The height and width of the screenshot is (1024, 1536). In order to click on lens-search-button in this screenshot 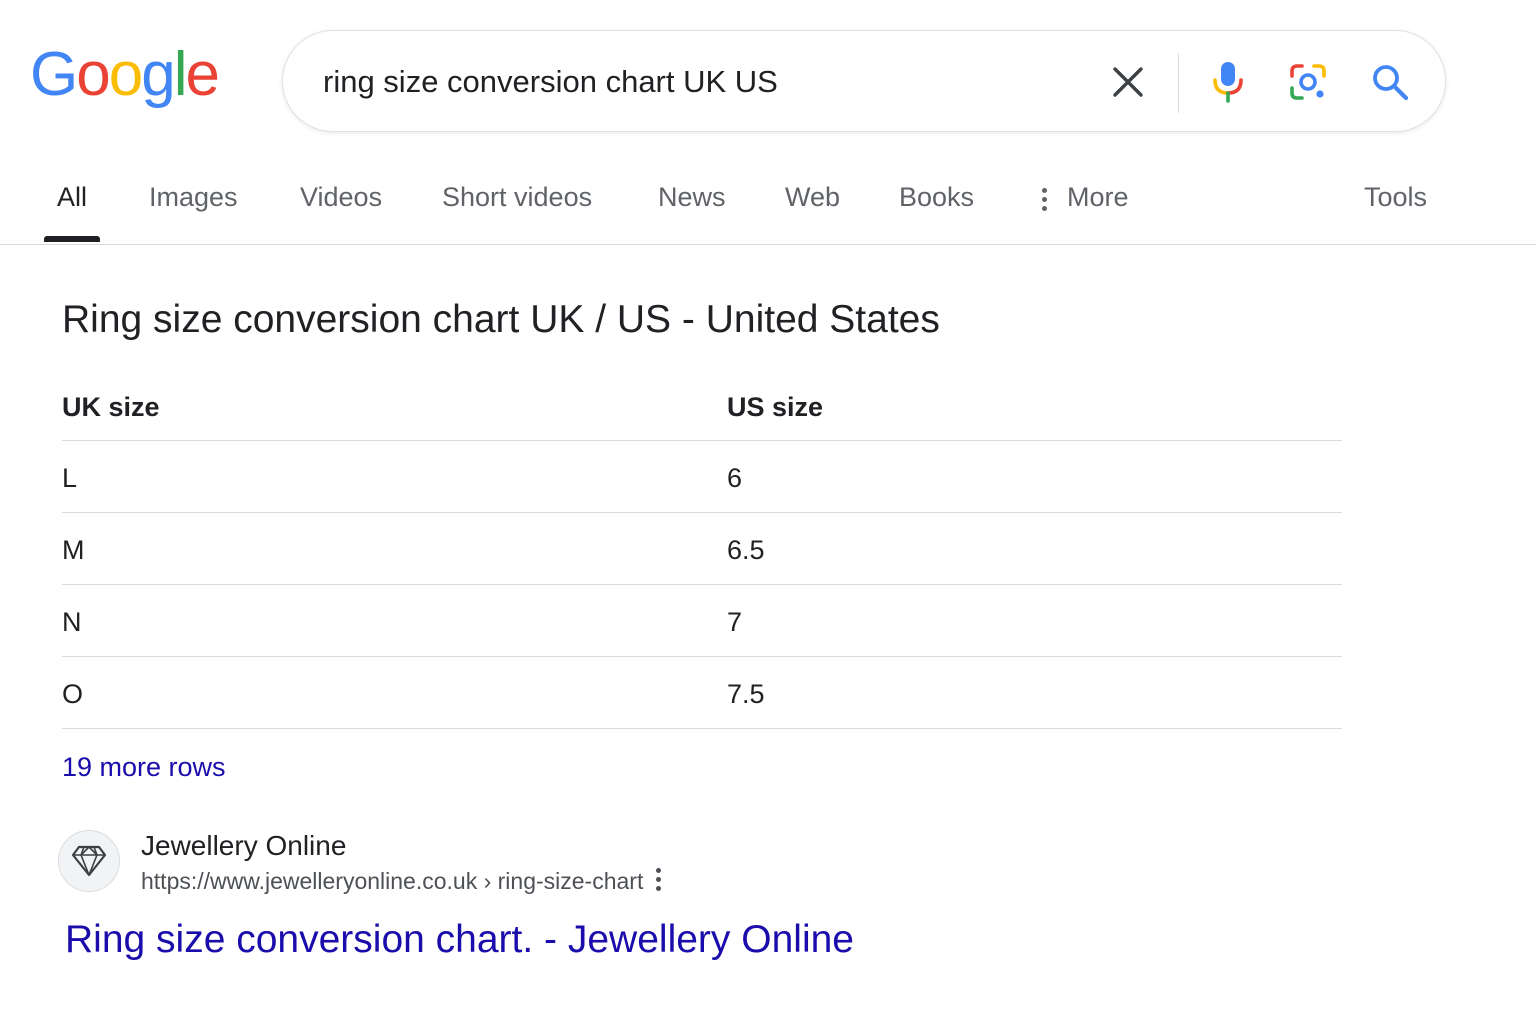, I will do `click(1308, 82)`.